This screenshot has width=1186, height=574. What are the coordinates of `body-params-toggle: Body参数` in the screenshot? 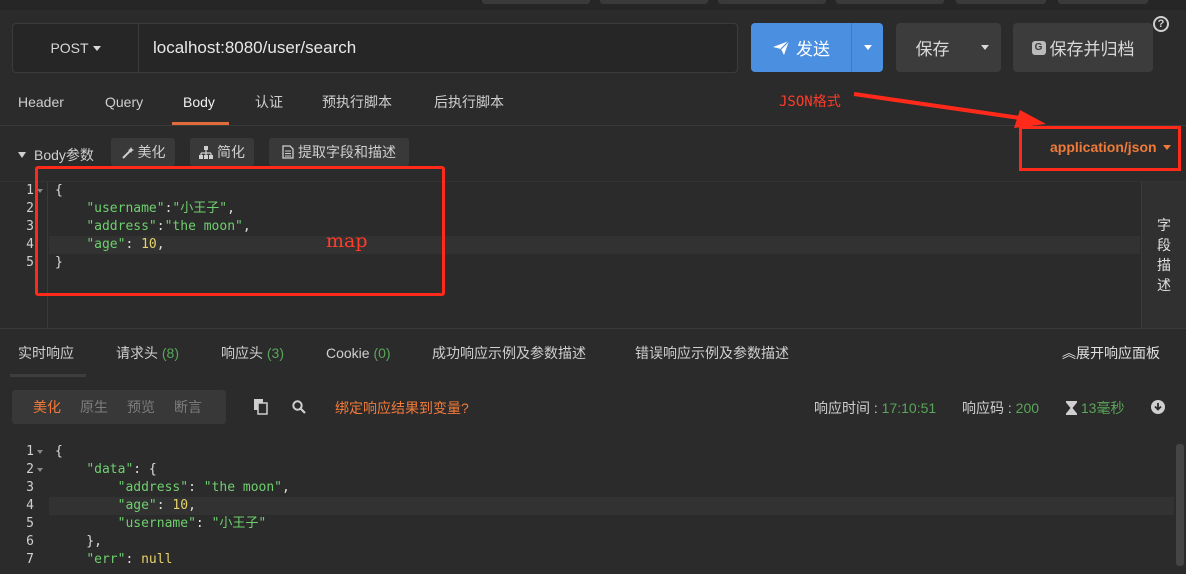 It's located at (56, 155).